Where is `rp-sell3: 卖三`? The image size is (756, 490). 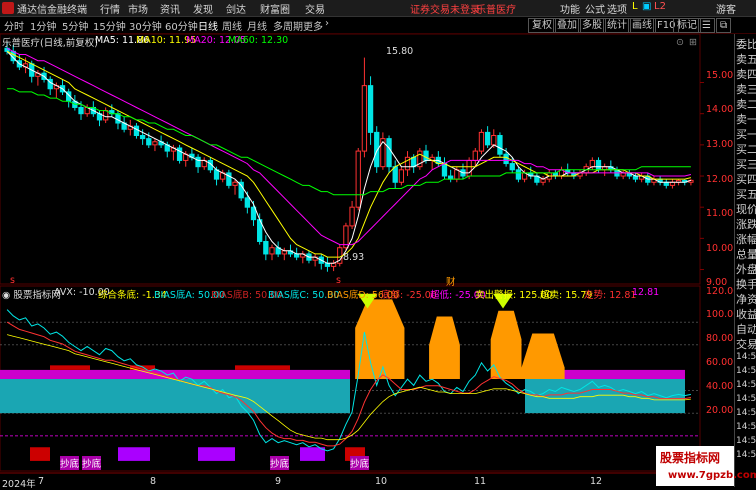 rp-sell3: 卖三 is located at coordinates (746, 89).